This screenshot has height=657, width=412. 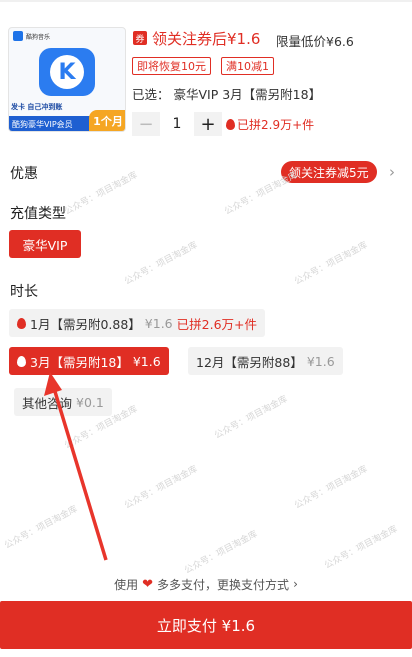 What do you see at coordinates (148, 584) in the screenshot?
I see `heart-icon: ❤` at bounding box center [148, 584].